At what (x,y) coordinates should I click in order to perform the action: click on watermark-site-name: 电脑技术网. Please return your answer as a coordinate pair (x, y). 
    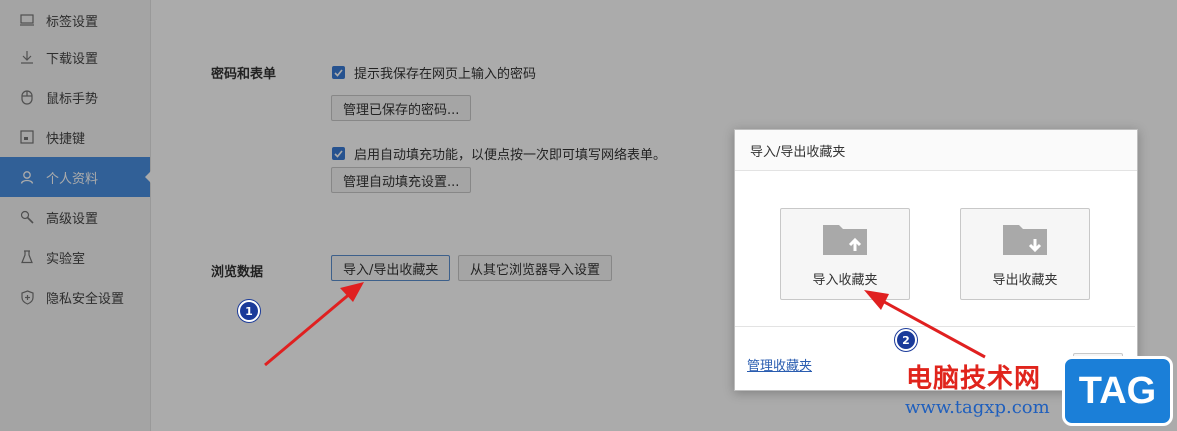
    Looking at the image, I should click on (974, 379).